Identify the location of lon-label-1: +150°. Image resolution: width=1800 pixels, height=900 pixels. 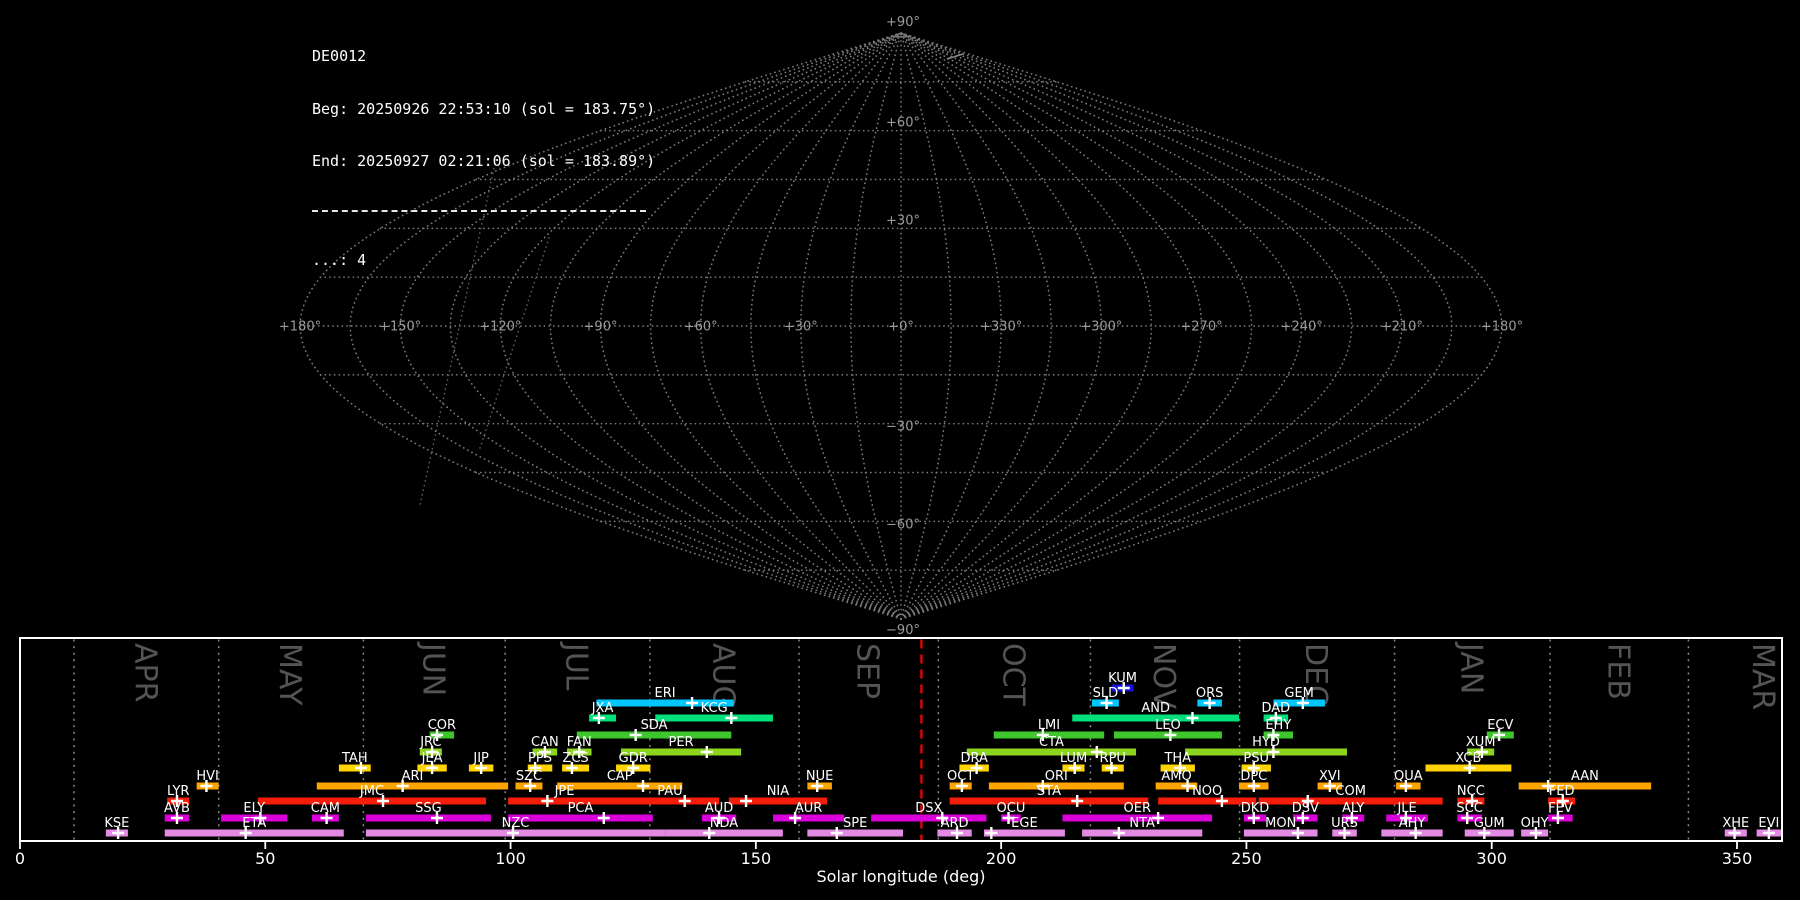
(400, 327).